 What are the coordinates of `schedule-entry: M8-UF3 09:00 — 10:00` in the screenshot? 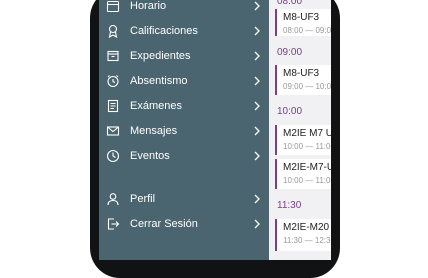 It's located at (303, 80).